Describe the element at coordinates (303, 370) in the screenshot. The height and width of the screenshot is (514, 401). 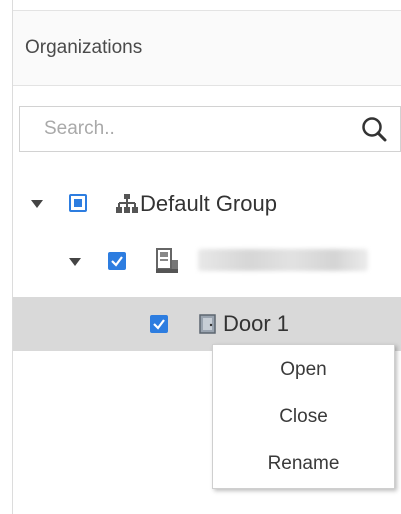
I see `menu-item-open: Open` at that location.